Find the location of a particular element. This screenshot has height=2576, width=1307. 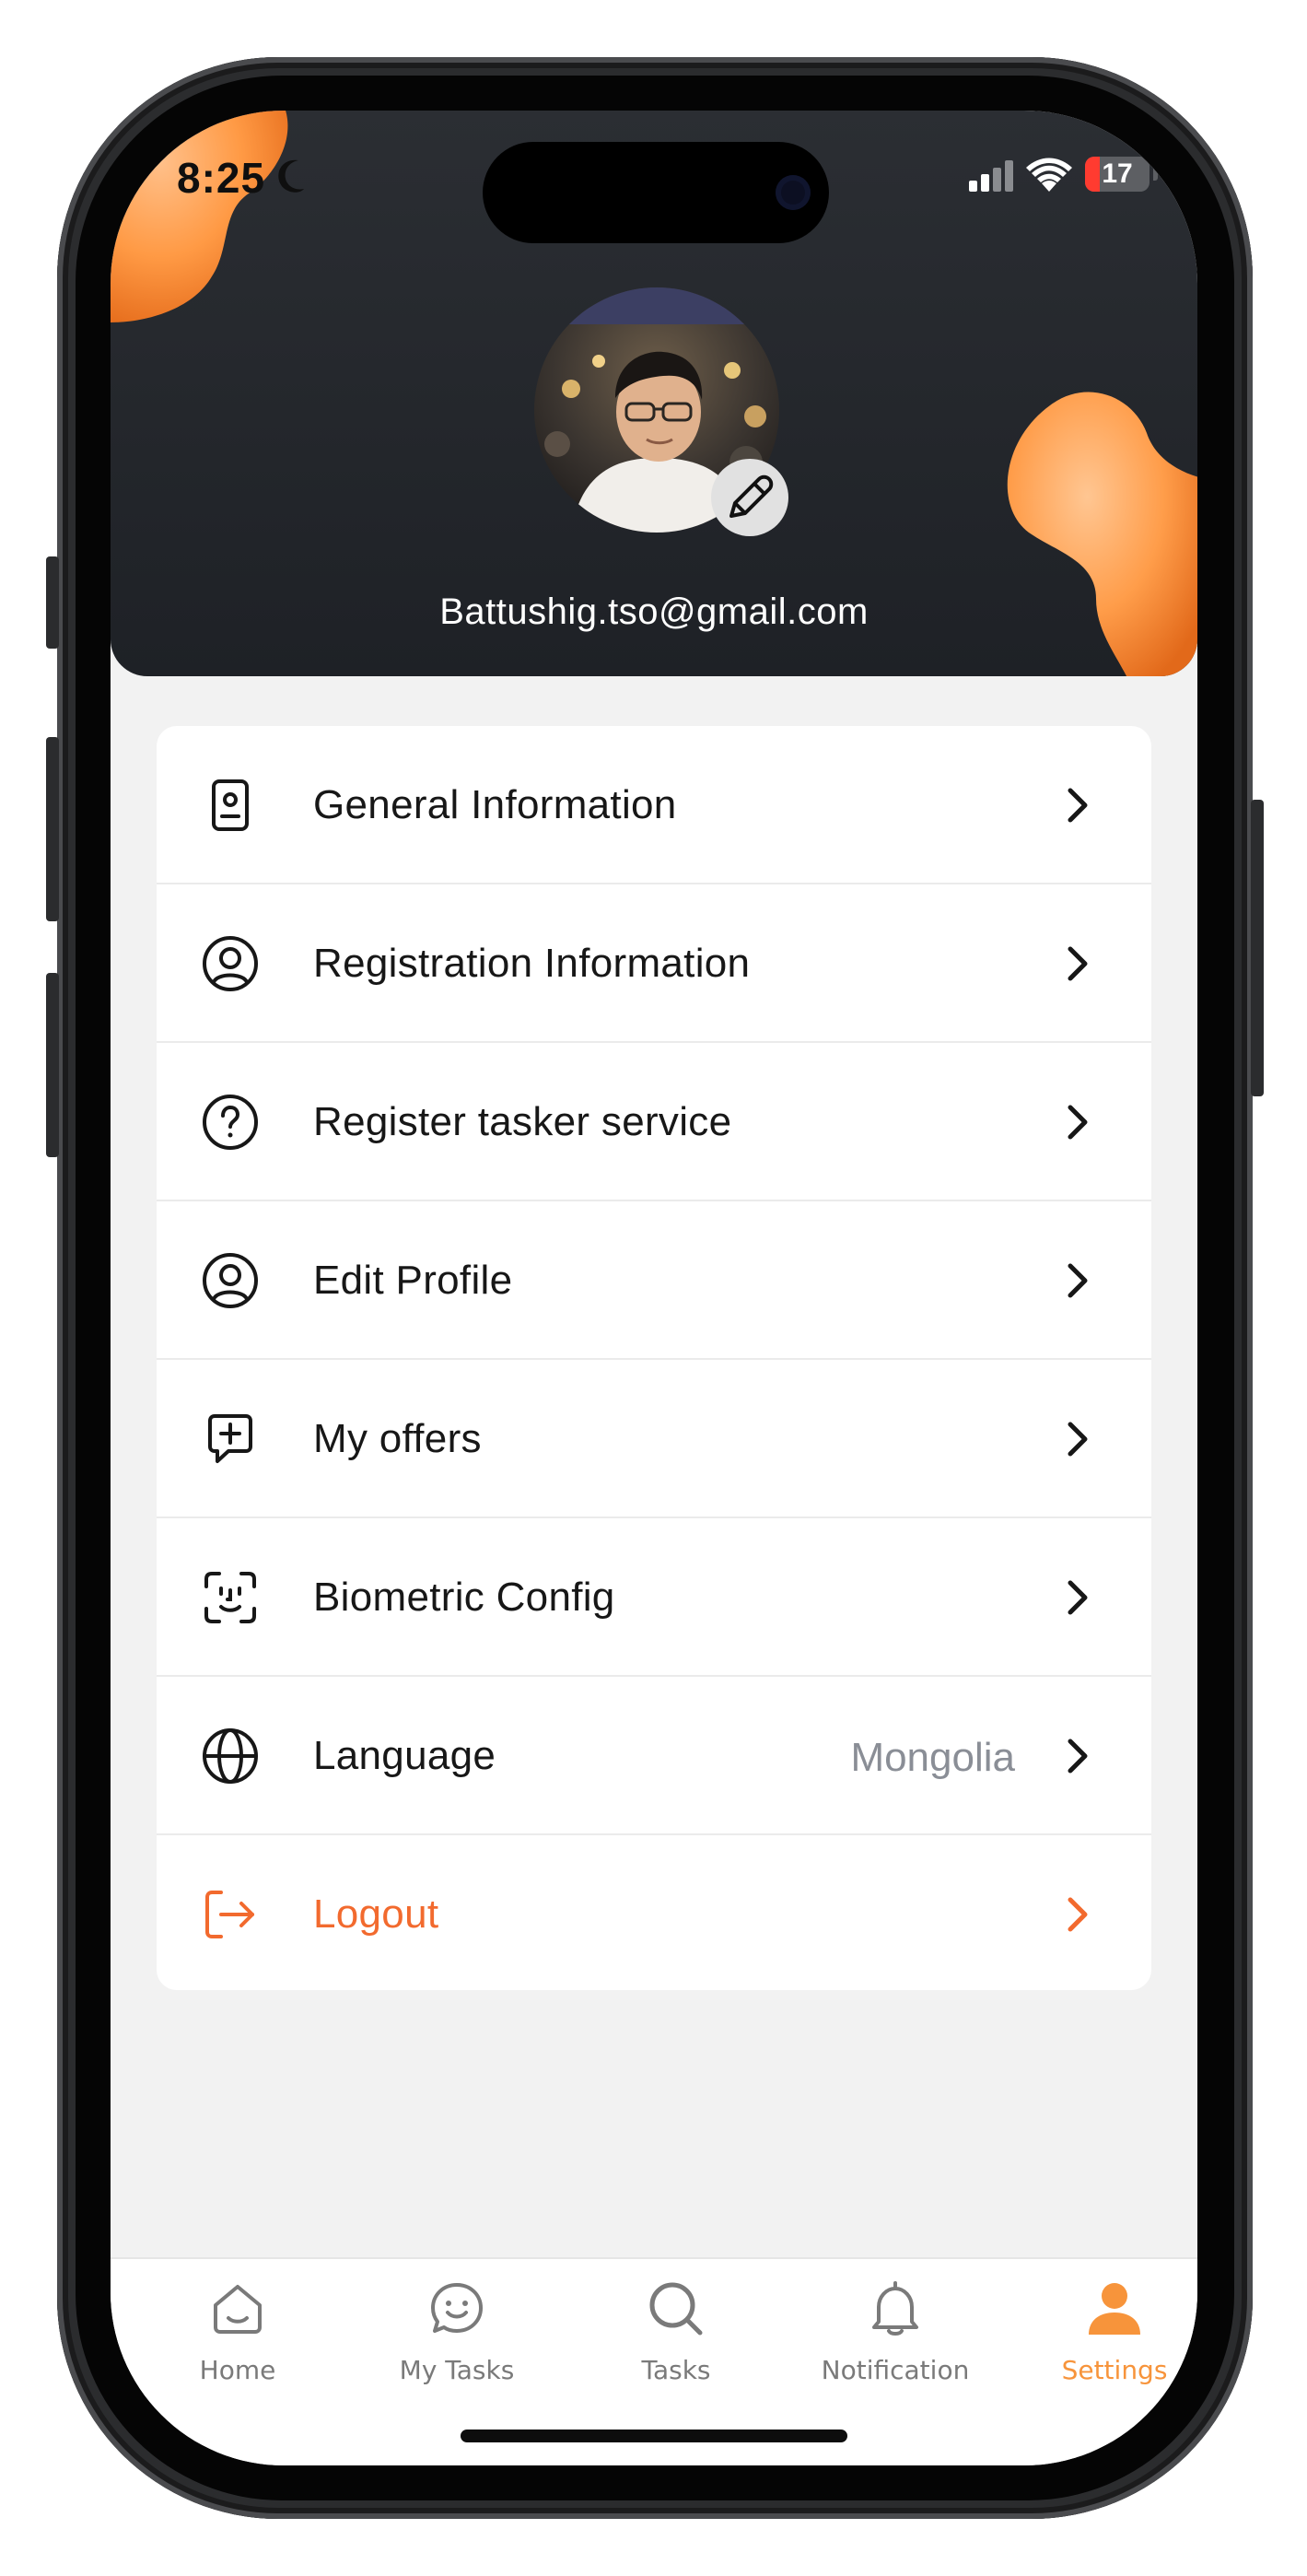

menu-item-my-offers: My offers is located at coordinates (654, 1439).